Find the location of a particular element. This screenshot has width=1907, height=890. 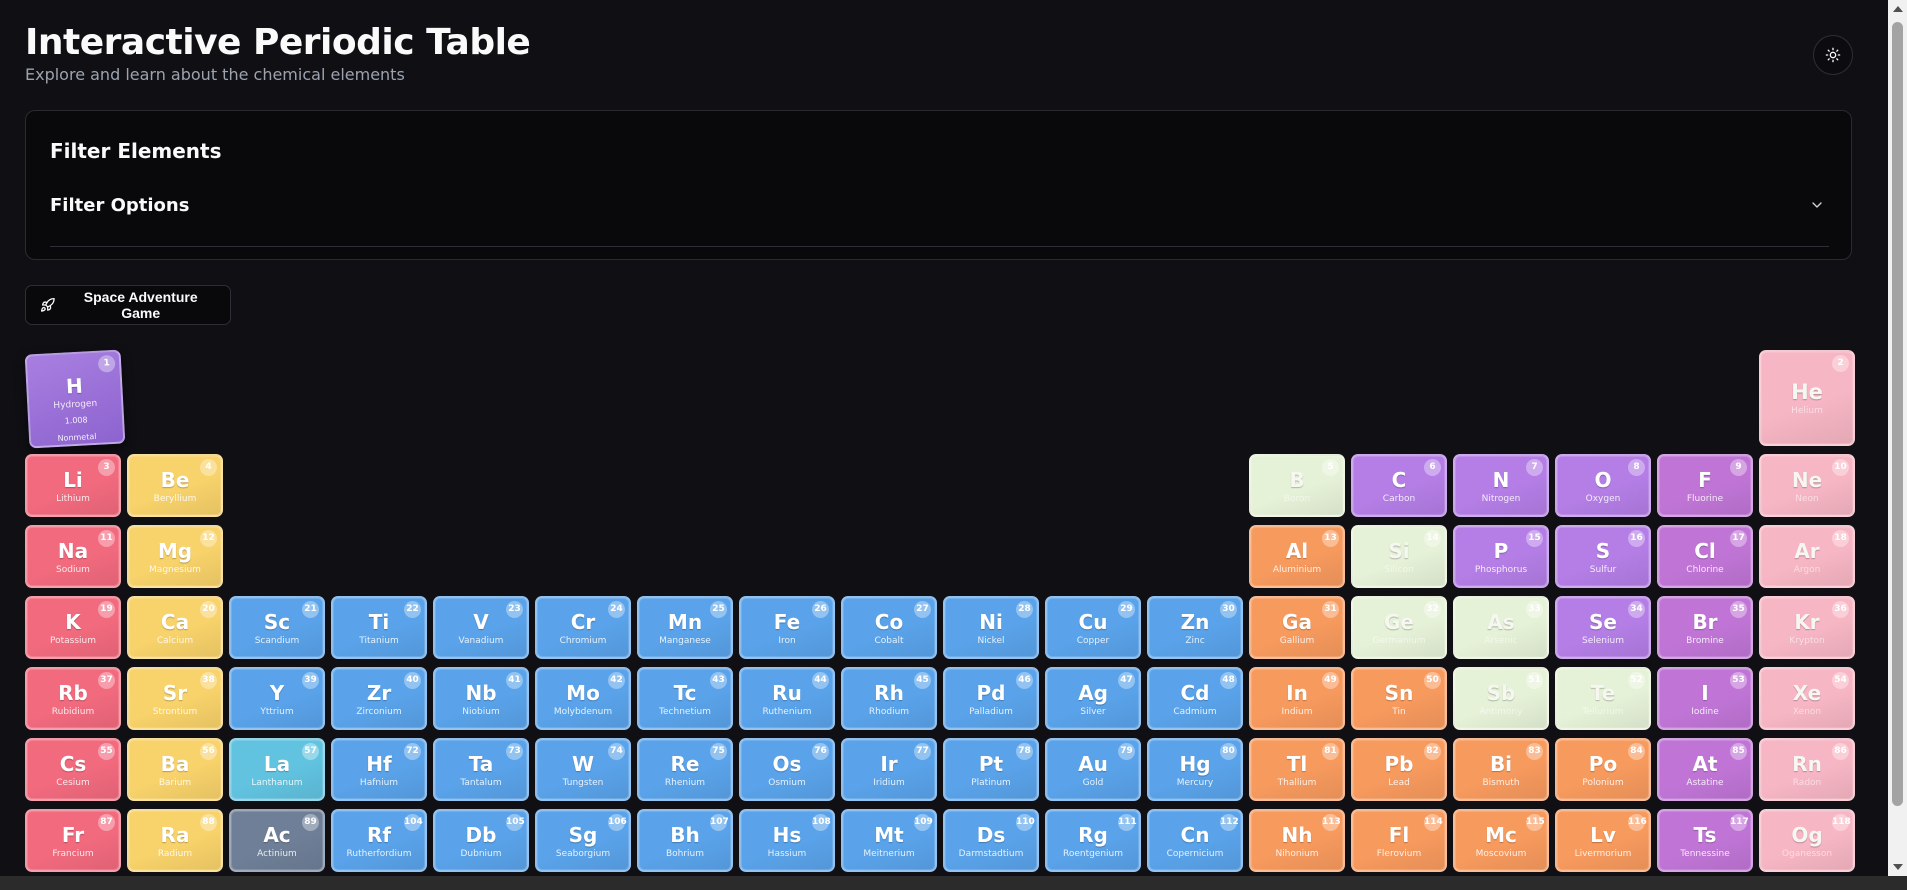

element-tile-bromine: 35 Br Bromine is located at coordinates (1705, 627).